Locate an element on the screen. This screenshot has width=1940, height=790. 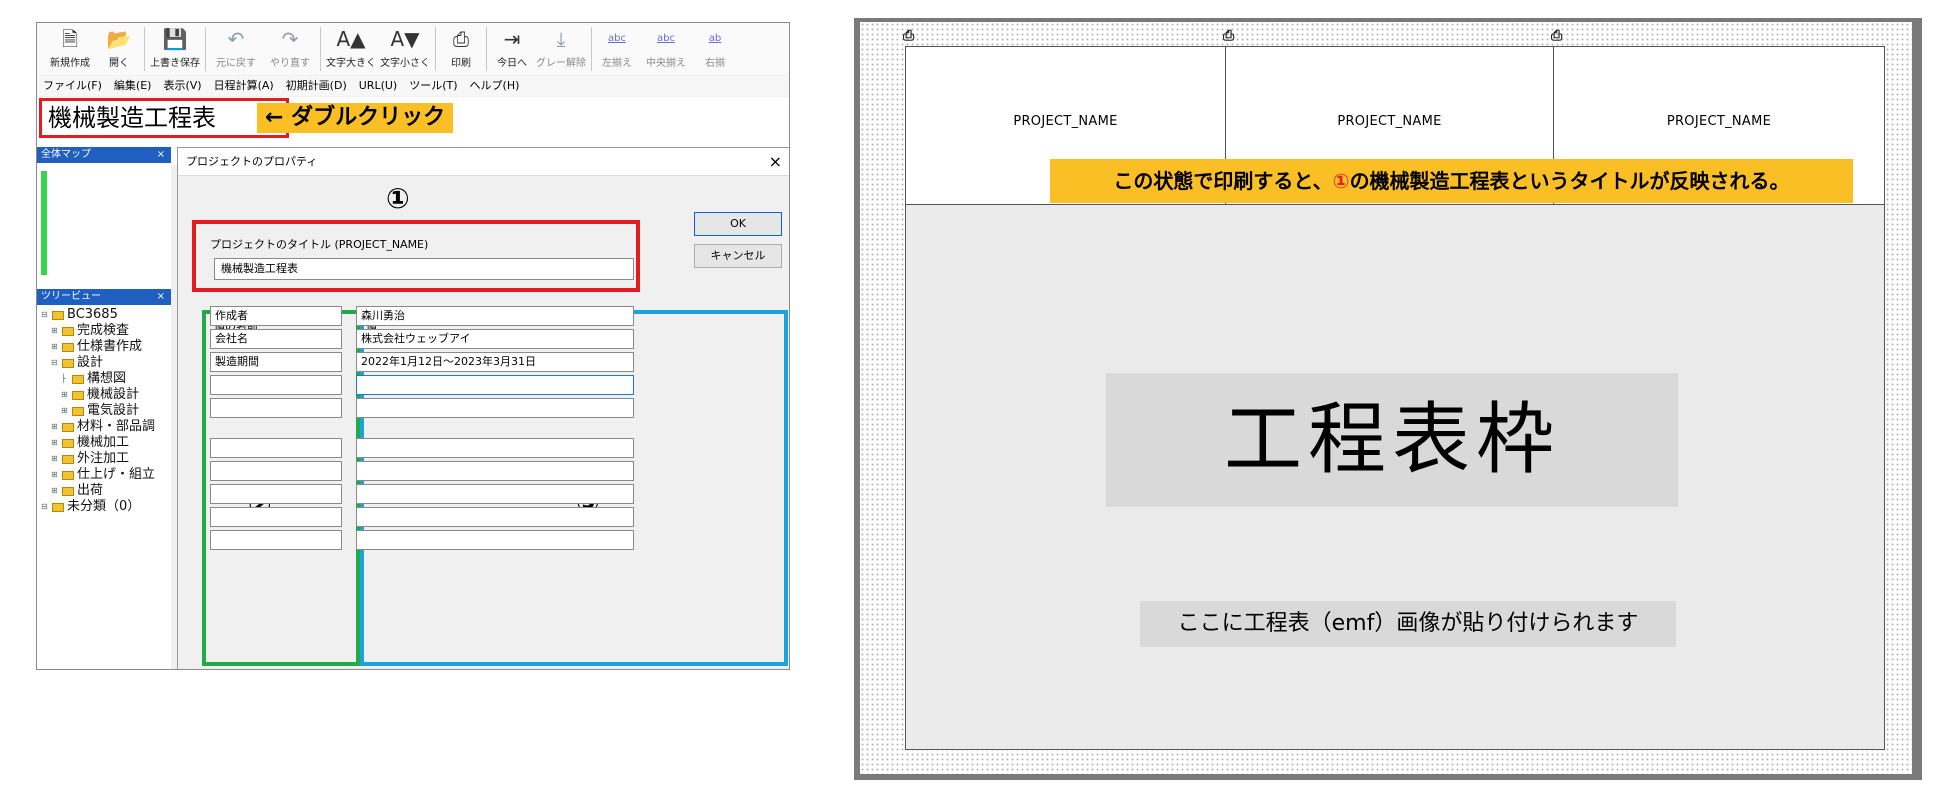
tree-node: ⊟ BC3685 is located at coordinates (104, 315).